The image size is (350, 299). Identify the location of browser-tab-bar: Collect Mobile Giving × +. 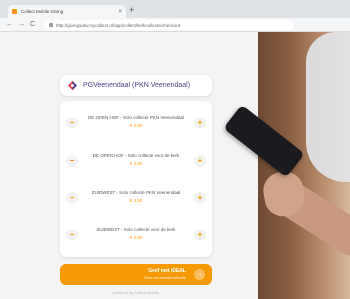
(175, 9).